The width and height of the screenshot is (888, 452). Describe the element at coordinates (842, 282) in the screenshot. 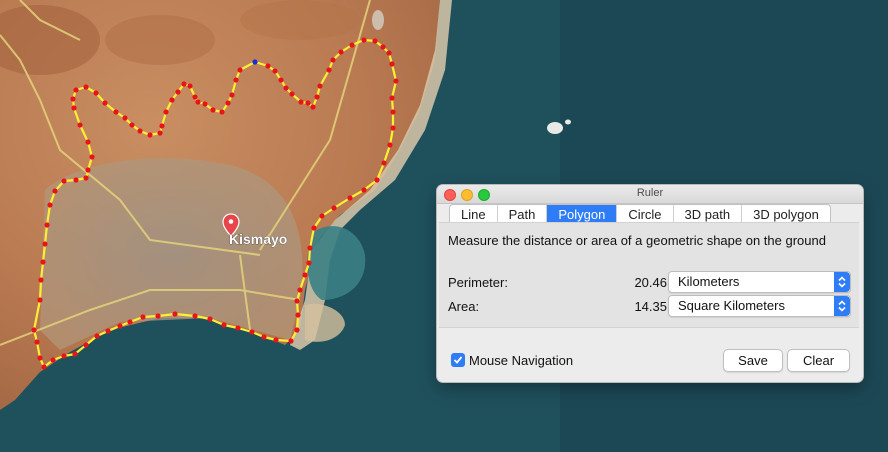

I see `chevron-updown-icon` at that location.